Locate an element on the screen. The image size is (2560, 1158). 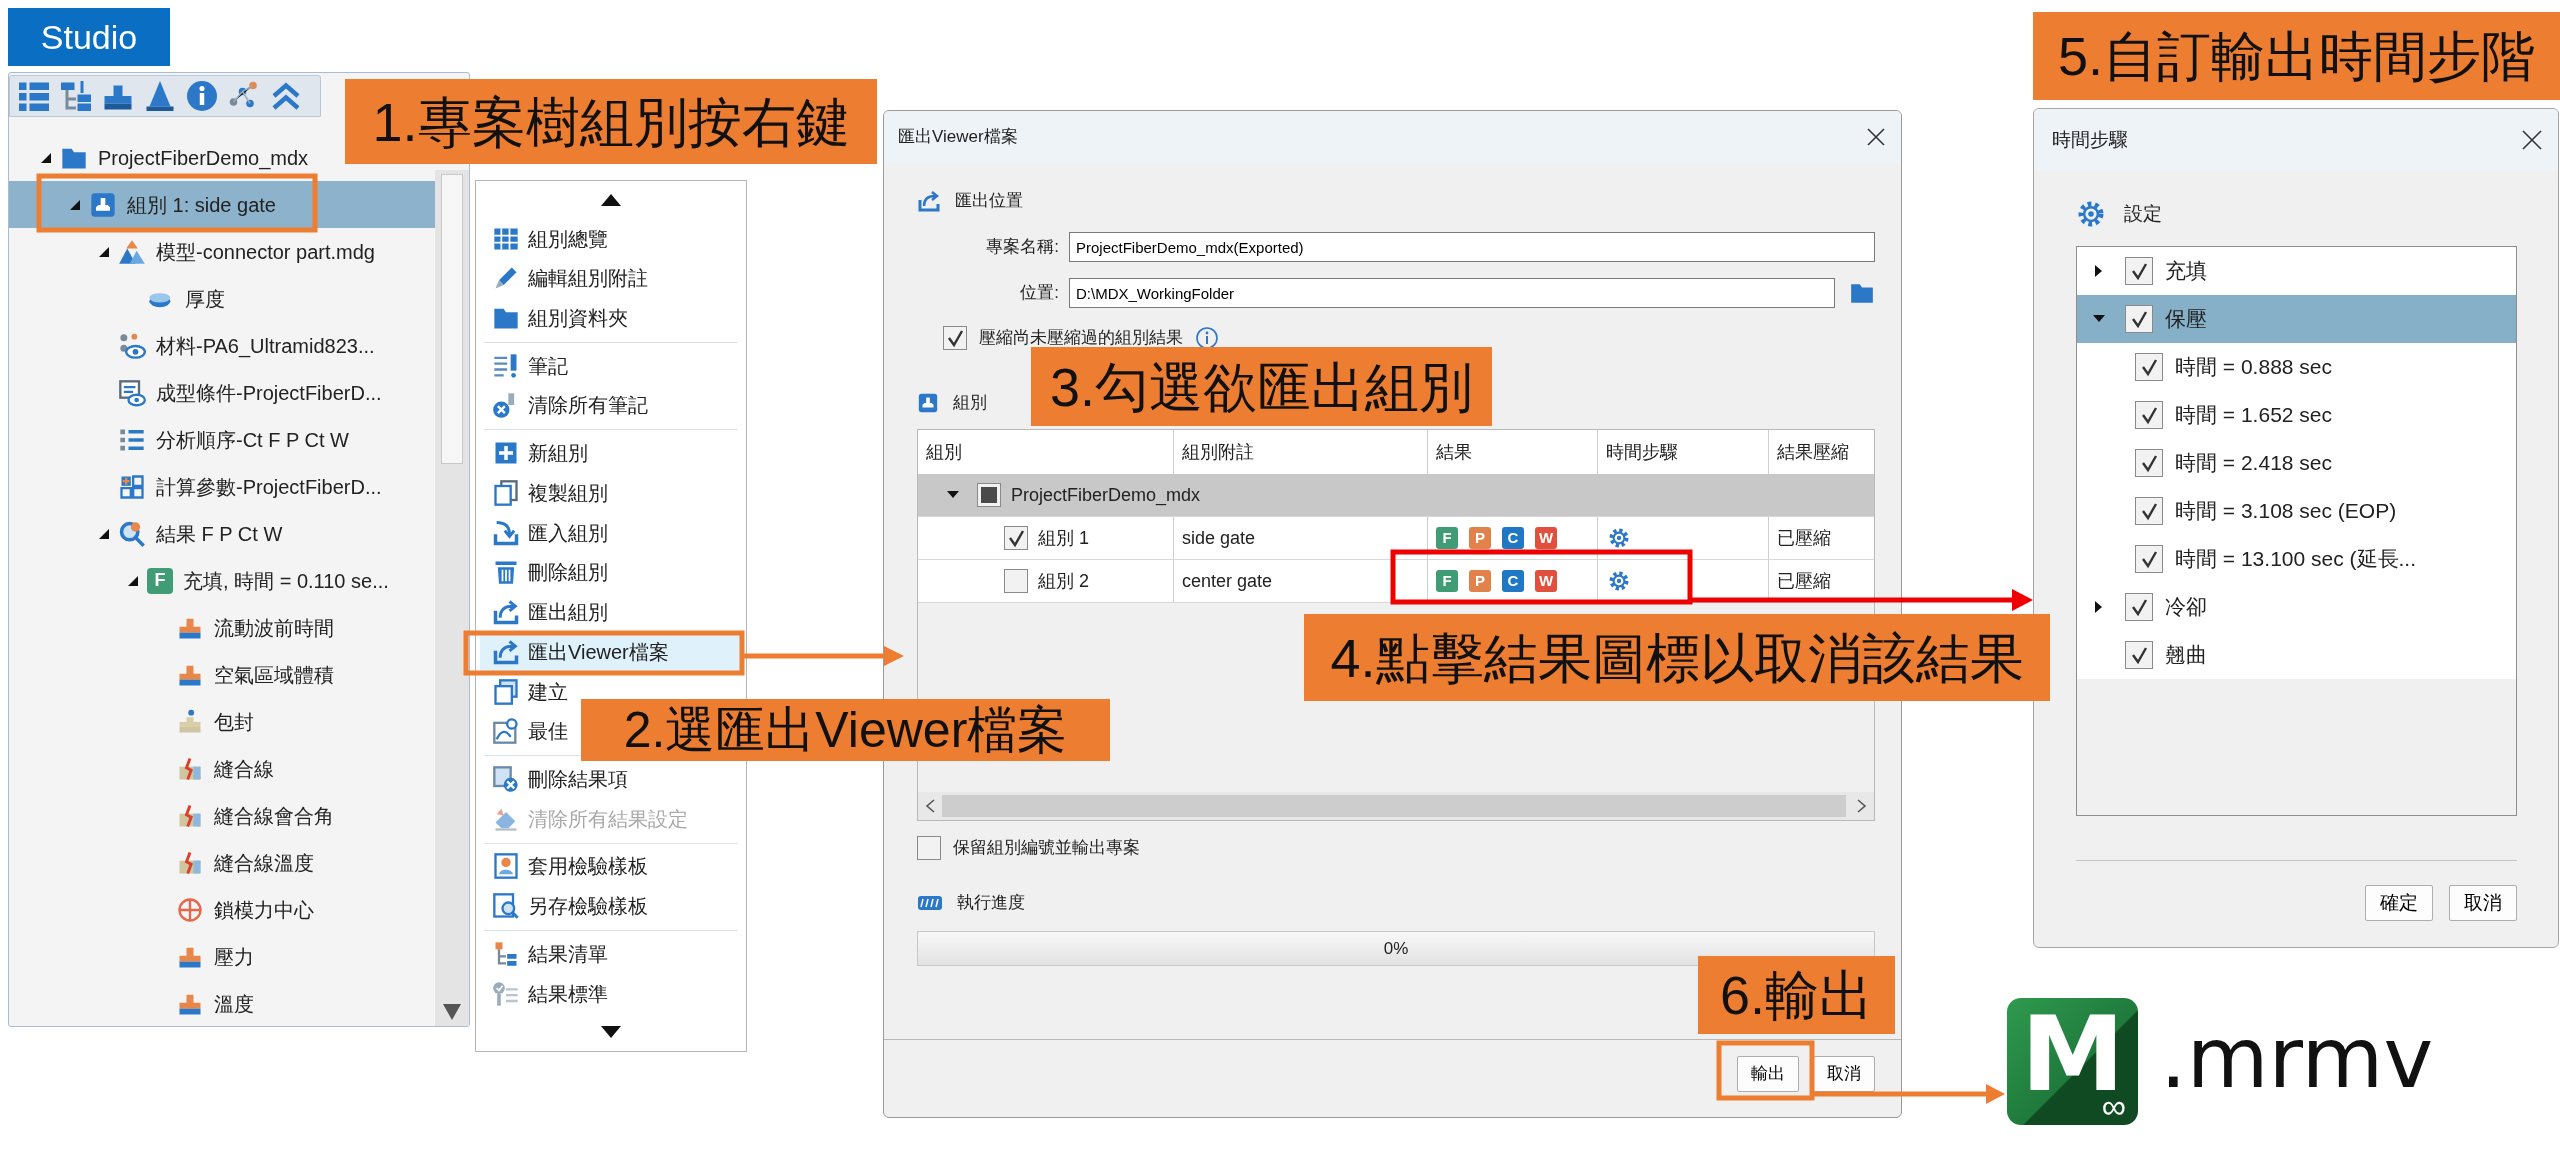
tree-item: 縫合線 is located at coordinates (144, 768).